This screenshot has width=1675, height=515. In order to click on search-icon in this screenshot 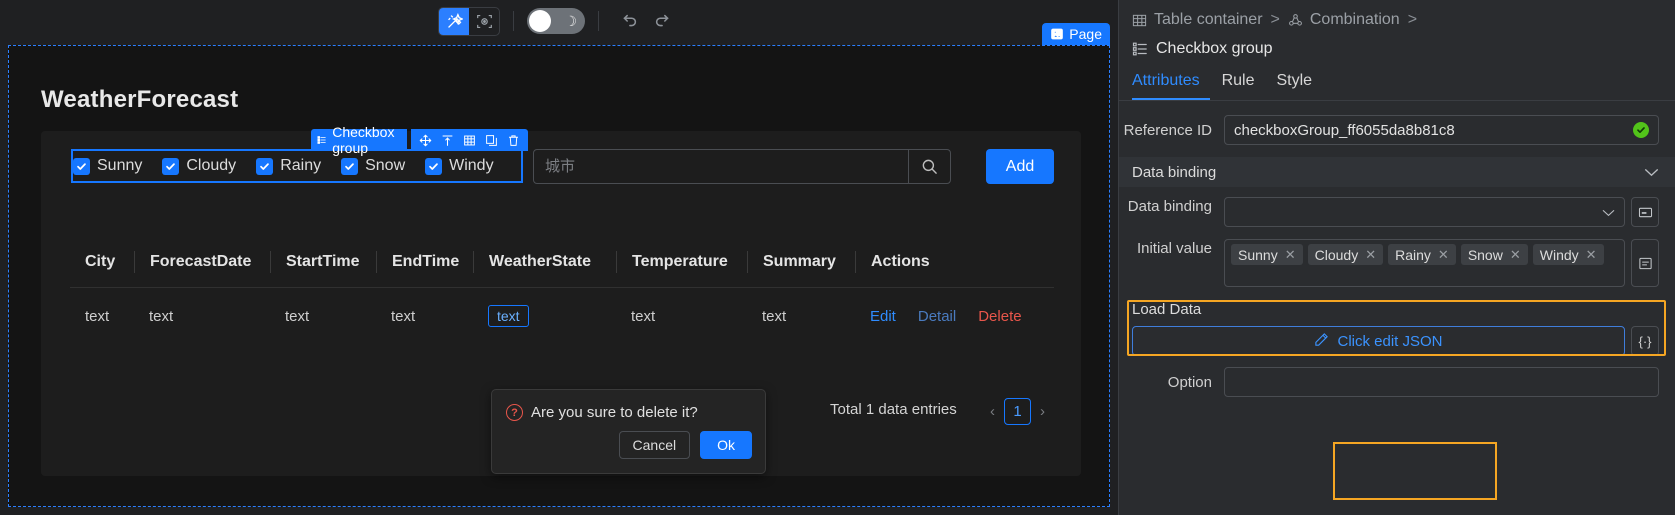, I will do `click(929, 166)`.